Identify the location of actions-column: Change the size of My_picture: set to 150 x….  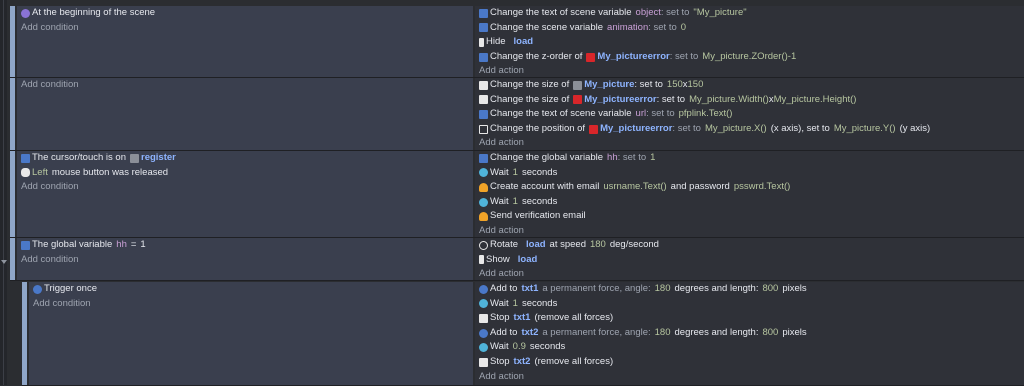
(749, 114).